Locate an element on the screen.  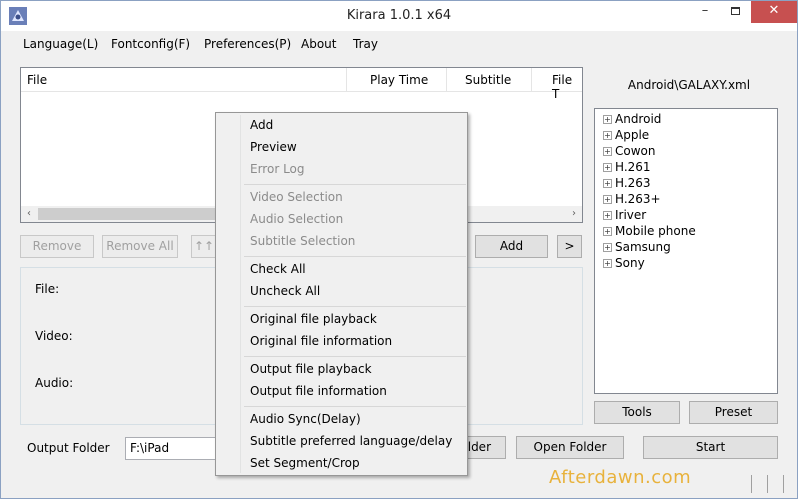
menu-language: Language(L) is located at coordinates (60, 44).